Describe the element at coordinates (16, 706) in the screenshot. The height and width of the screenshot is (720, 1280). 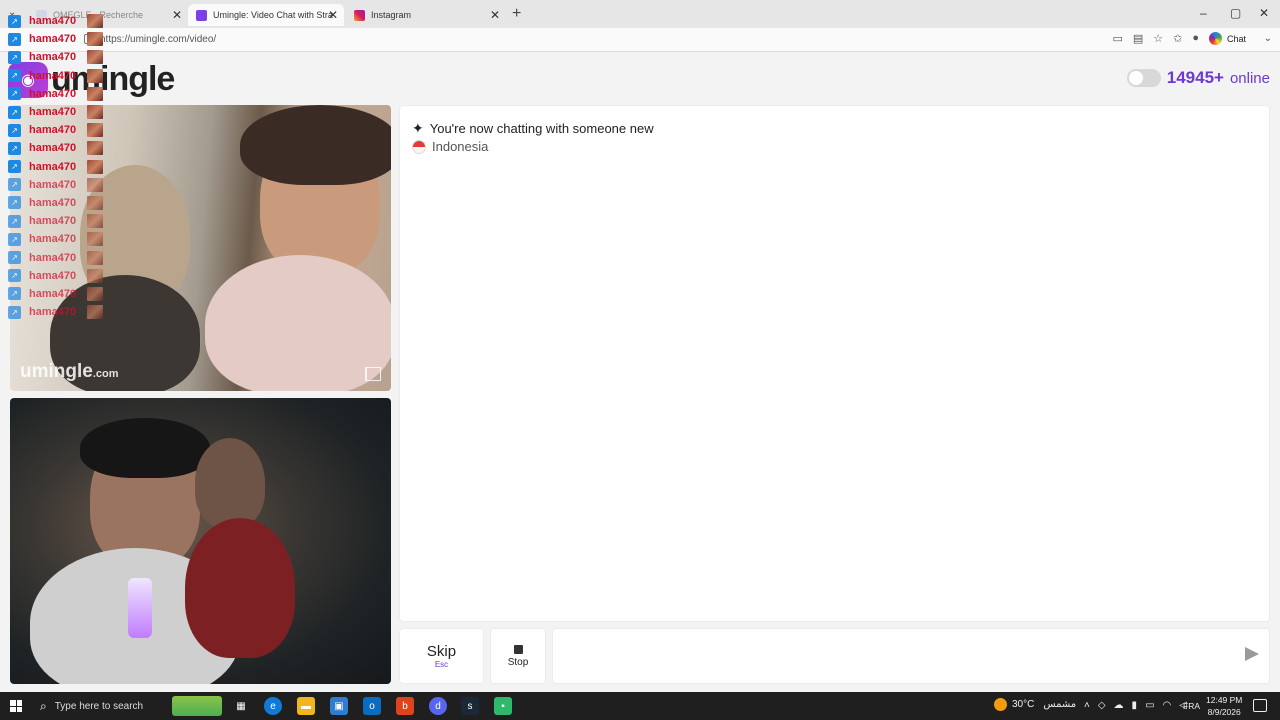
I see `windows-start-icon` at that location.